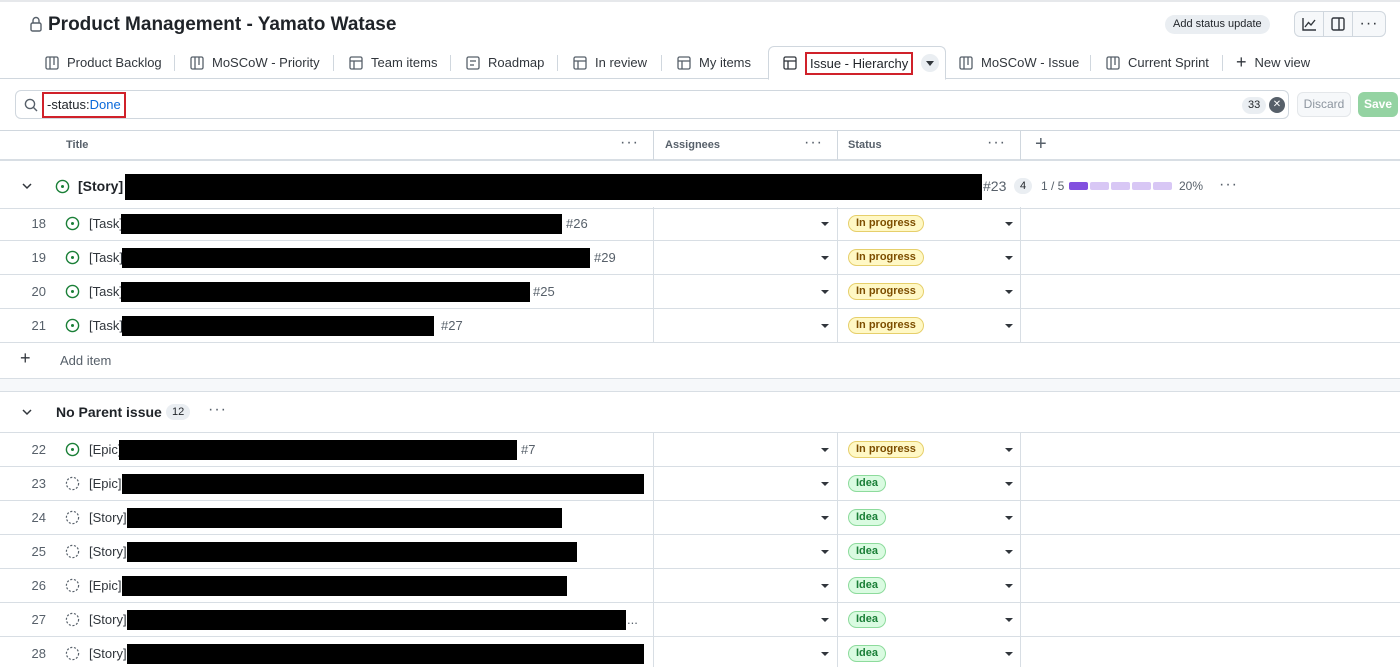  I want to click on table-row: 22 [Epic] #7 In progress, so click(700, 450).